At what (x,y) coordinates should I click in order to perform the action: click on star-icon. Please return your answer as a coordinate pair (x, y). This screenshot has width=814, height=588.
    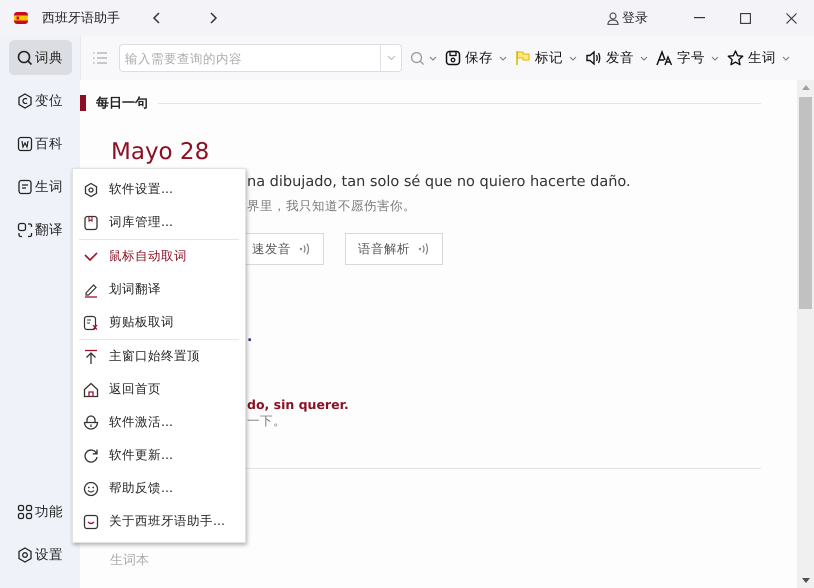
    Looking at the image, I should click on (735, 58).